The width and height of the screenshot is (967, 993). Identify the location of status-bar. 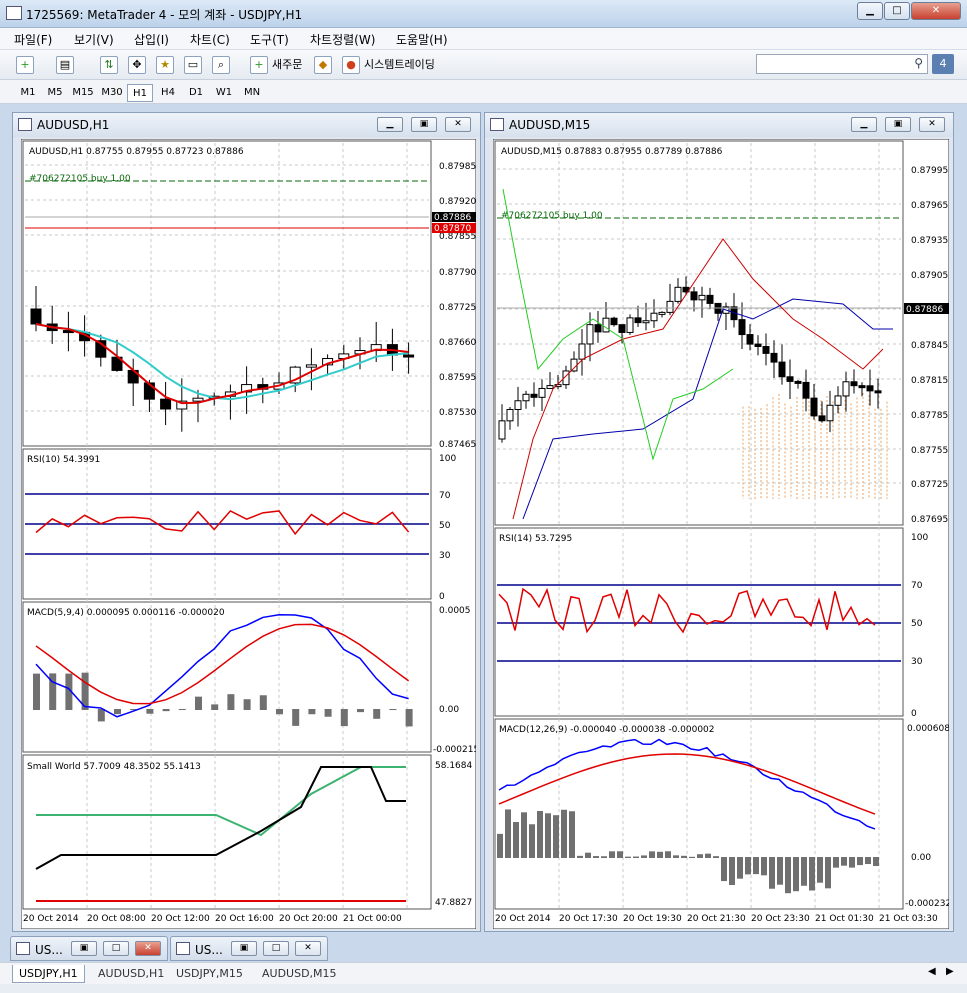
(483, 988).